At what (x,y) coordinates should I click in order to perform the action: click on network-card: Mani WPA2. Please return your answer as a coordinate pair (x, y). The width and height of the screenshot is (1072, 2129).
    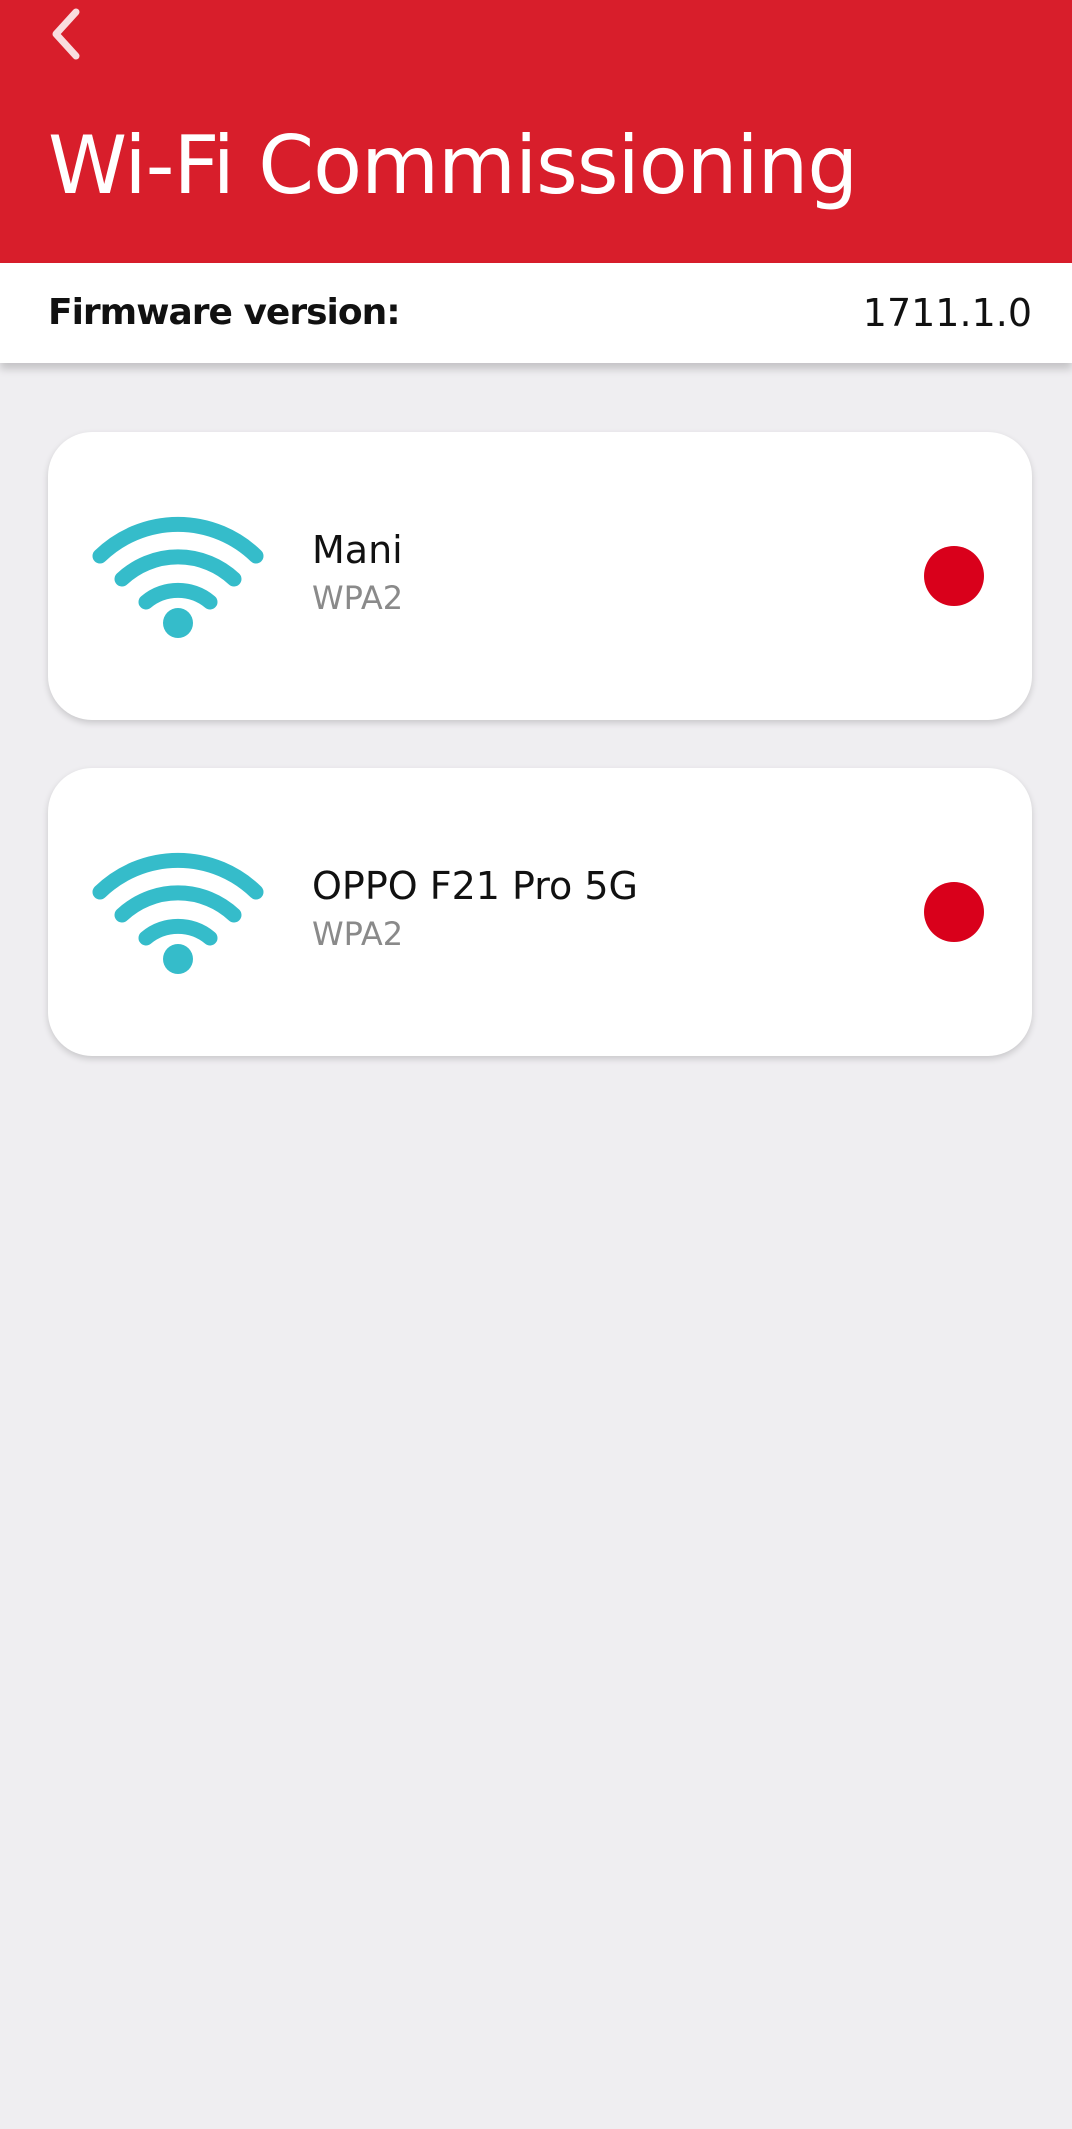
    Looking at the image, I should click on (540, 576).